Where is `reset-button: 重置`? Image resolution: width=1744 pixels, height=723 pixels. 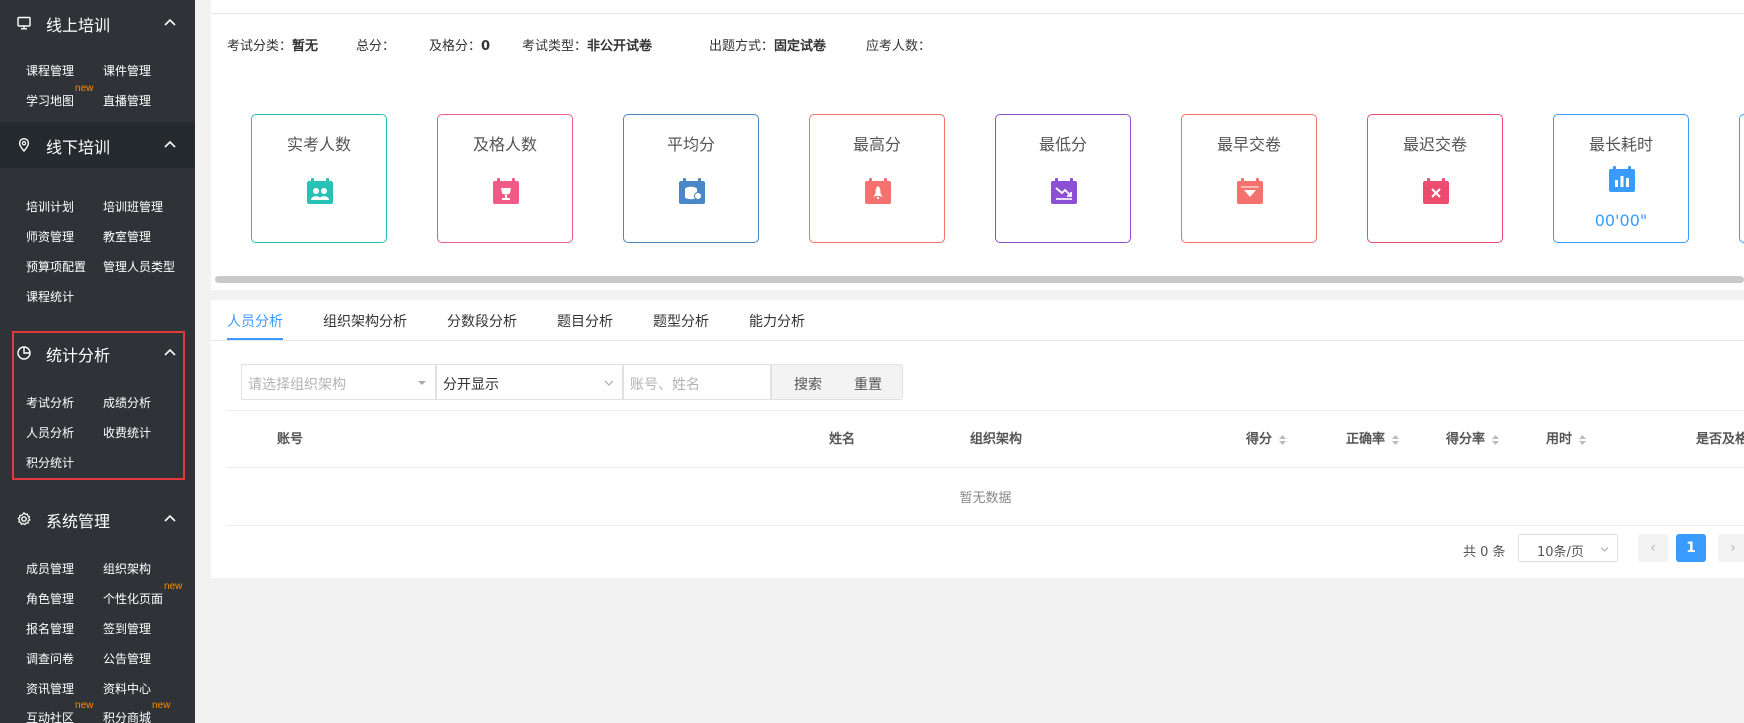
reset-button: 重置 is located at coordinates (868, 384).